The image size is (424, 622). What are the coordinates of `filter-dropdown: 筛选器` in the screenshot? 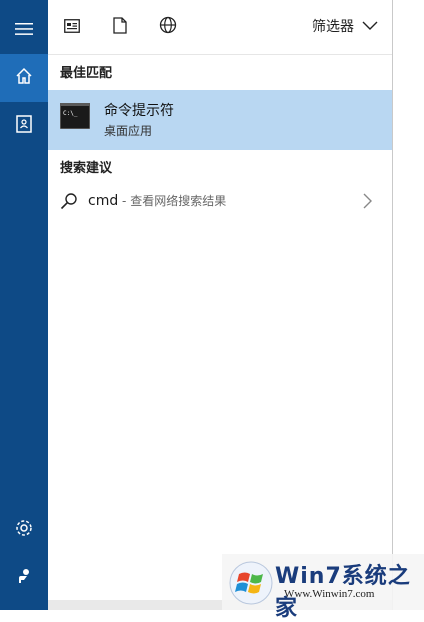 It's located at (345, 26).